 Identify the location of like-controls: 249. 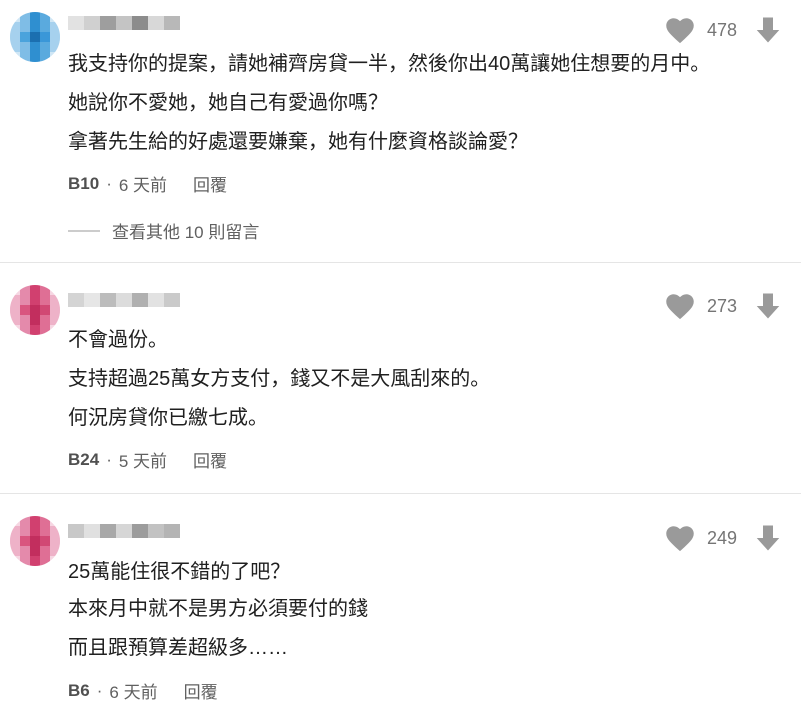
(724, 538).